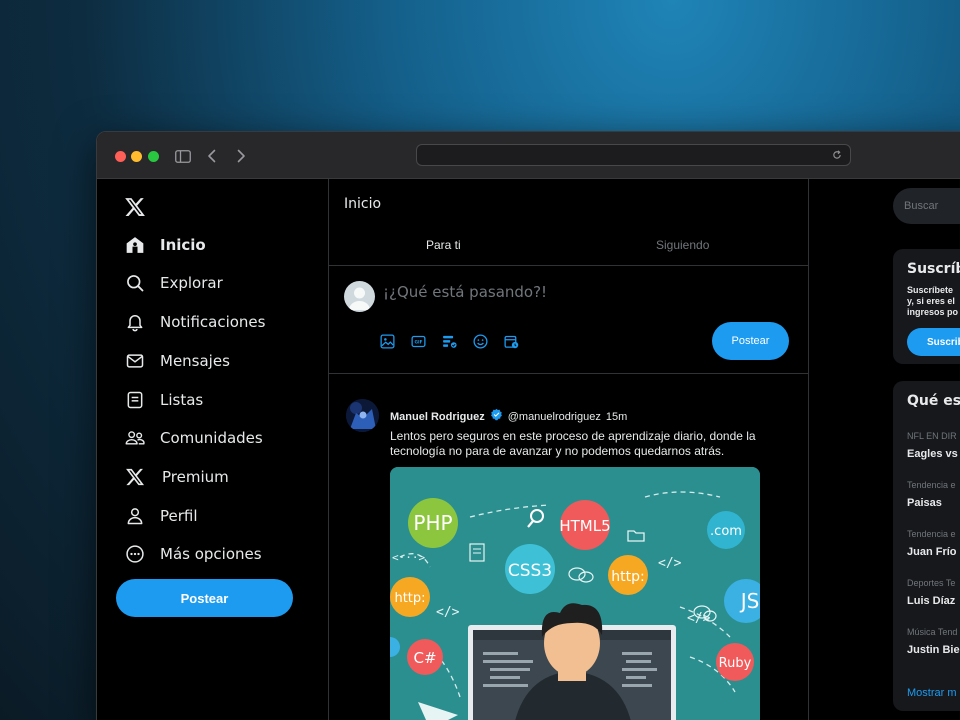 Image resolution: width=960 pixels, height=720 pixels. Describe the element at coordinates (931, 583) in the screenshot. I see `trend-category: Deportes Te` at that location.